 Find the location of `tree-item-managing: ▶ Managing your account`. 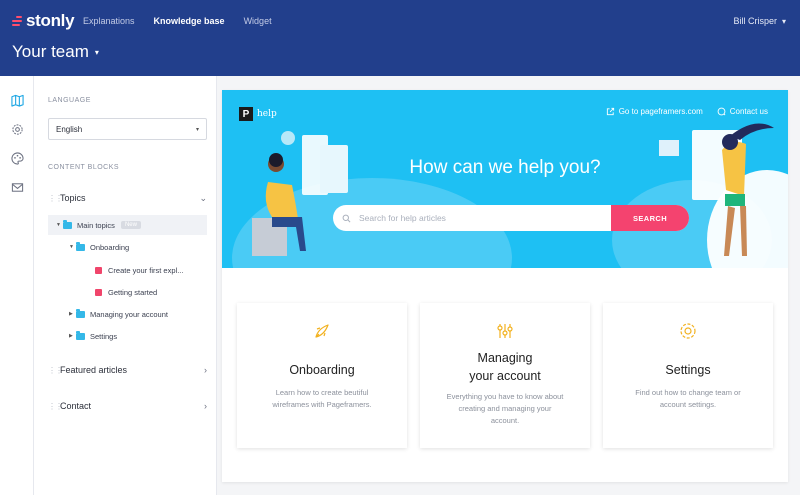

tree-item-managing: ▶ Managing your account is located at coordinates (127, 314).